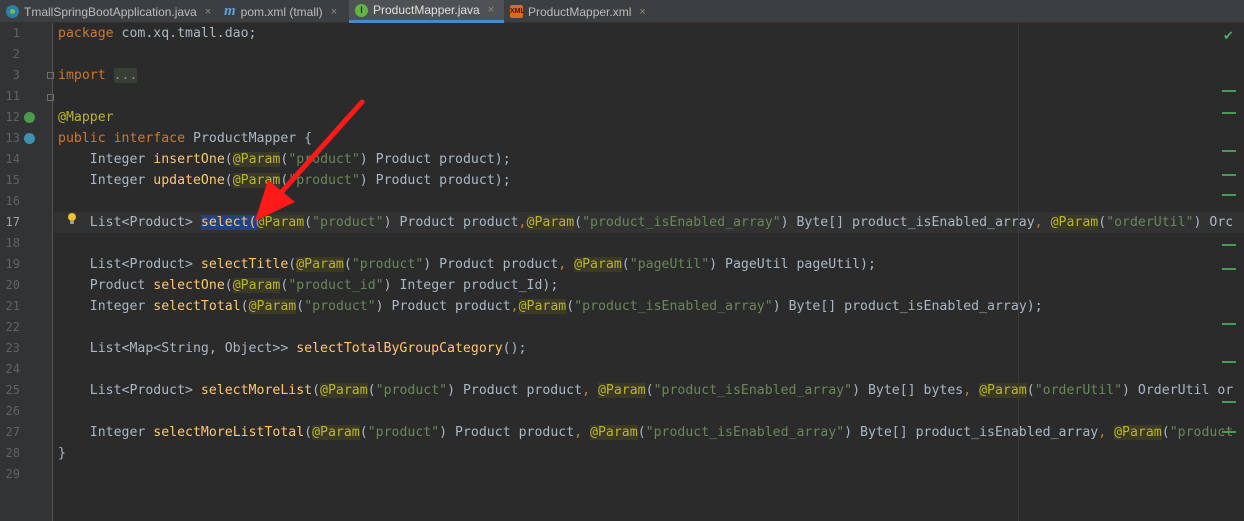 The image size is (1244, 521). Describe the element at coordinates (12, 222) in the screenshot. I see `line-number-current: 17` at that location.